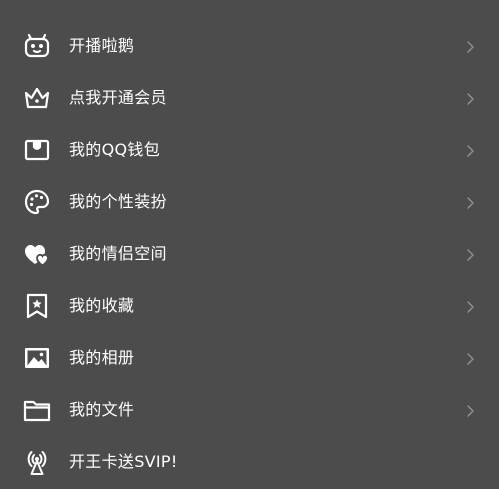 This screenshot has width=499, height=489. Describe the element at coordinates (249, 410) in the screenshot. I see `menu-item-files: 我的文件` at that location.